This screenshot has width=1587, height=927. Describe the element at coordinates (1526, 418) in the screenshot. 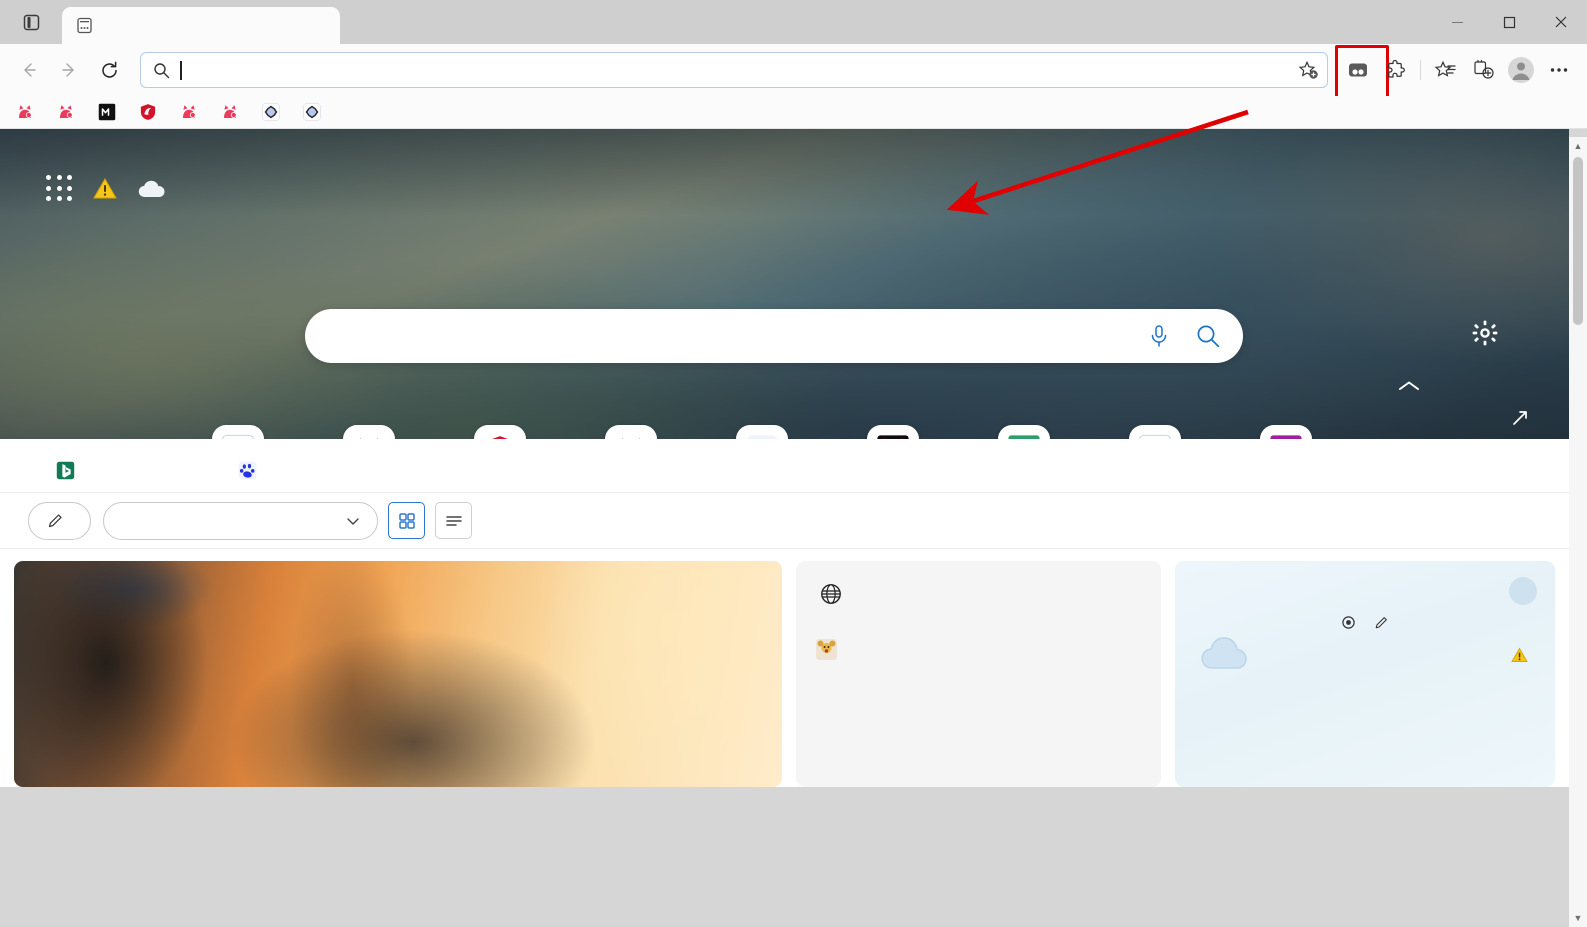

I see `background-feedback-button` at that location.